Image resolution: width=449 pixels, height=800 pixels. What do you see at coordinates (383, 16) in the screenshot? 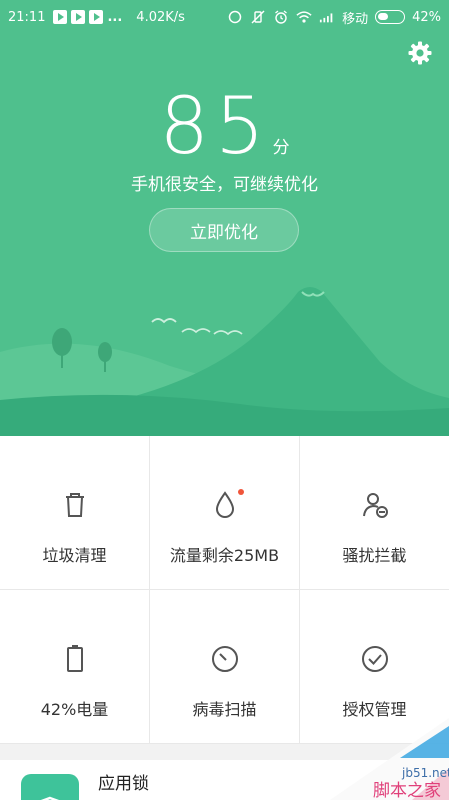
I see `battery-level-fill` at bounding box center [383, 16].